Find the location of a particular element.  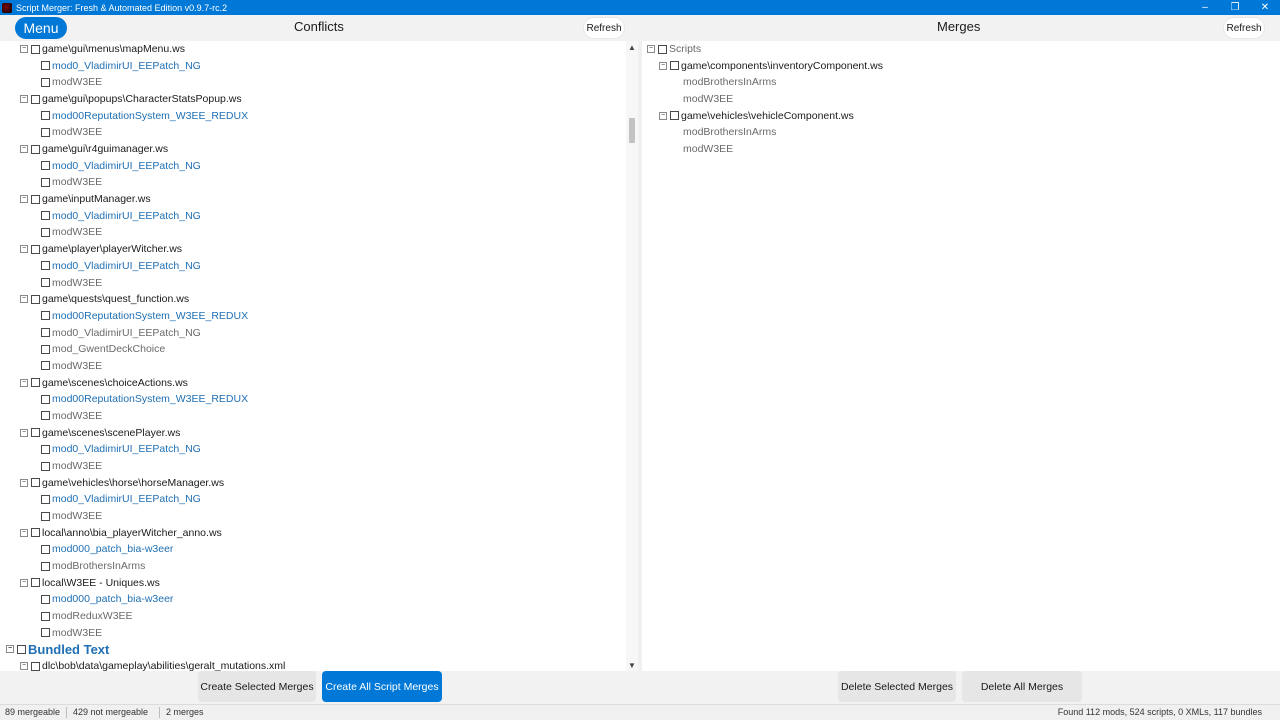

close-button: ✕ is located at coordinates (1265, 7).